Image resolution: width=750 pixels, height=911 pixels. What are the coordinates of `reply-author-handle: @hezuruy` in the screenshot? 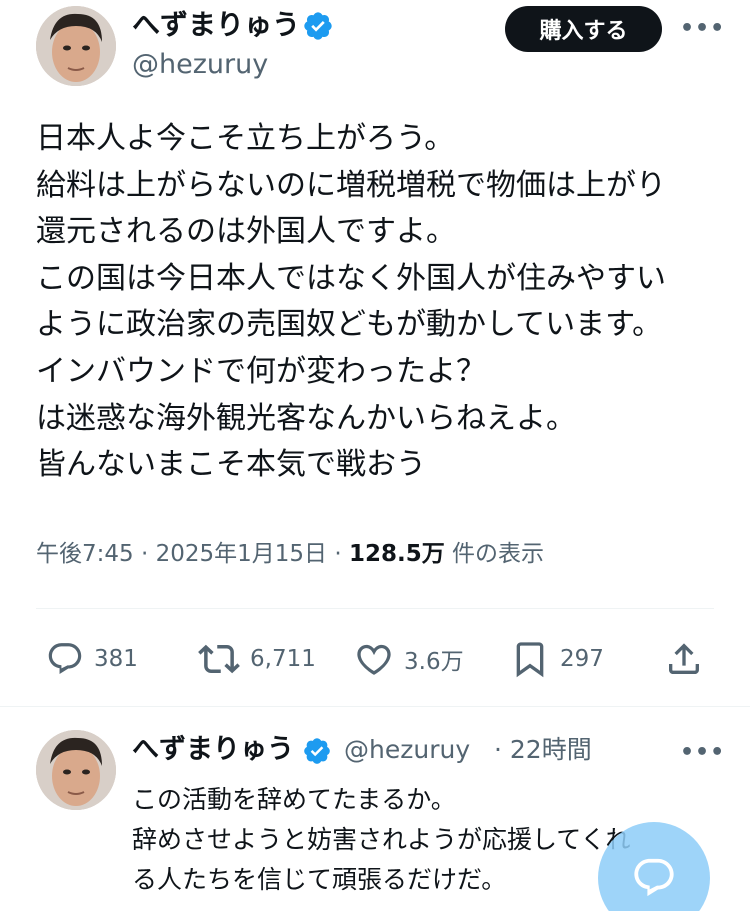 It's located at (407, 750).